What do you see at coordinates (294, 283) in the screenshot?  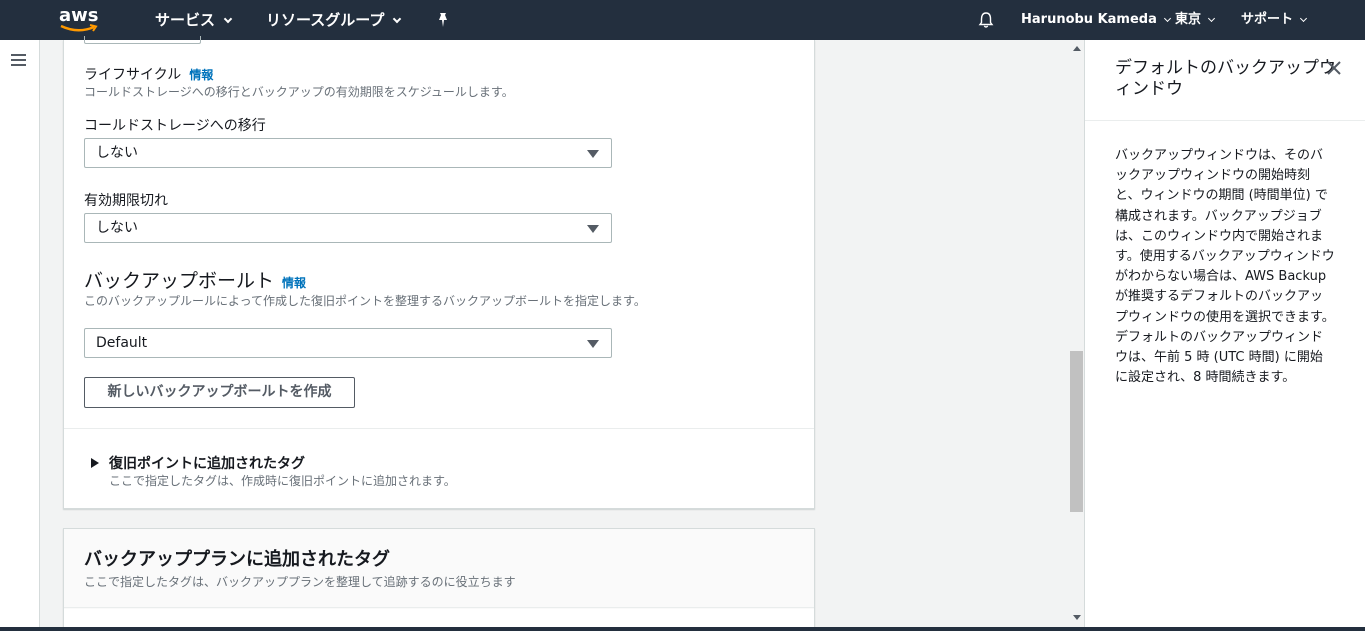 I see `backup-vault-info-link: 情報` at bounding box center [294, 283].